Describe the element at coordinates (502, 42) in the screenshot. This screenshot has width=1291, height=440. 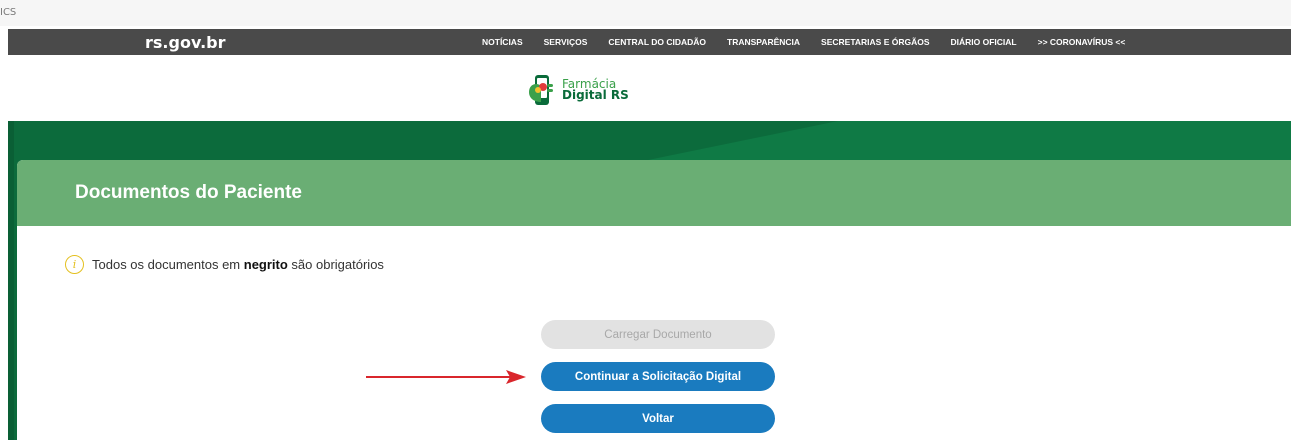
I see `nav-noticias: NOTÍCIAS` at that location.